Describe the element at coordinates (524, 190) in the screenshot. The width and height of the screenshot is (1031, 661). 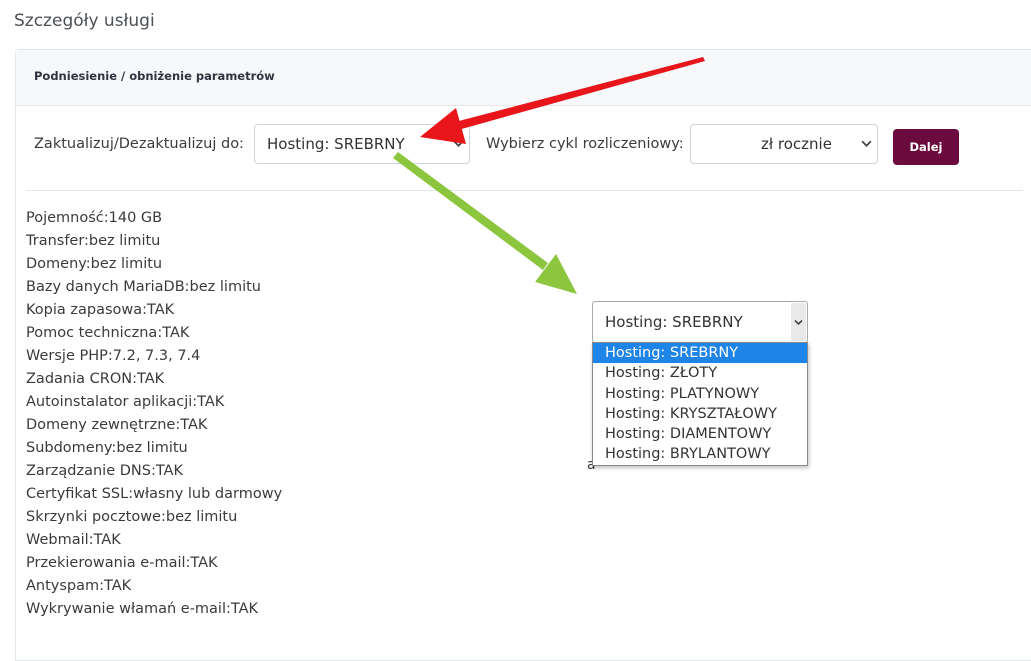
I see `divider` at that location.